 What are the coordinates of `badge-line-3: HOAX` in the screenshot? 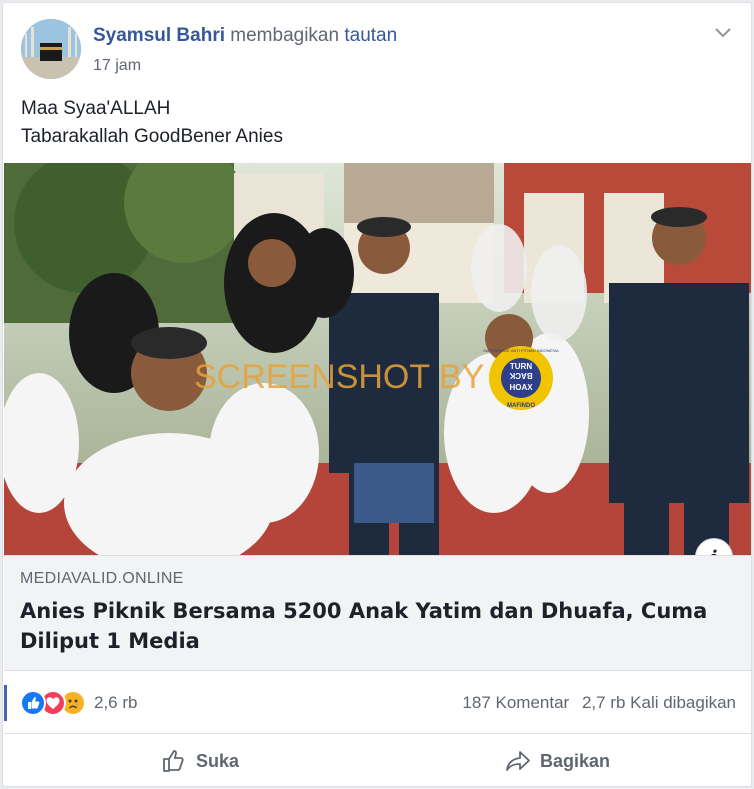 It's located at (521, 387).